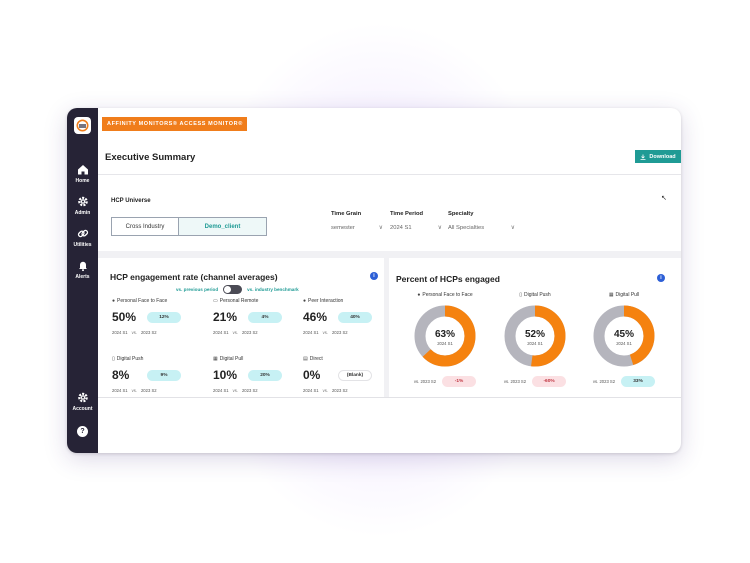  What do you see at coordinates (82, 181) in the screenshot?
I see `sidebar-item-label: Home` at bounding box center [82, 181].